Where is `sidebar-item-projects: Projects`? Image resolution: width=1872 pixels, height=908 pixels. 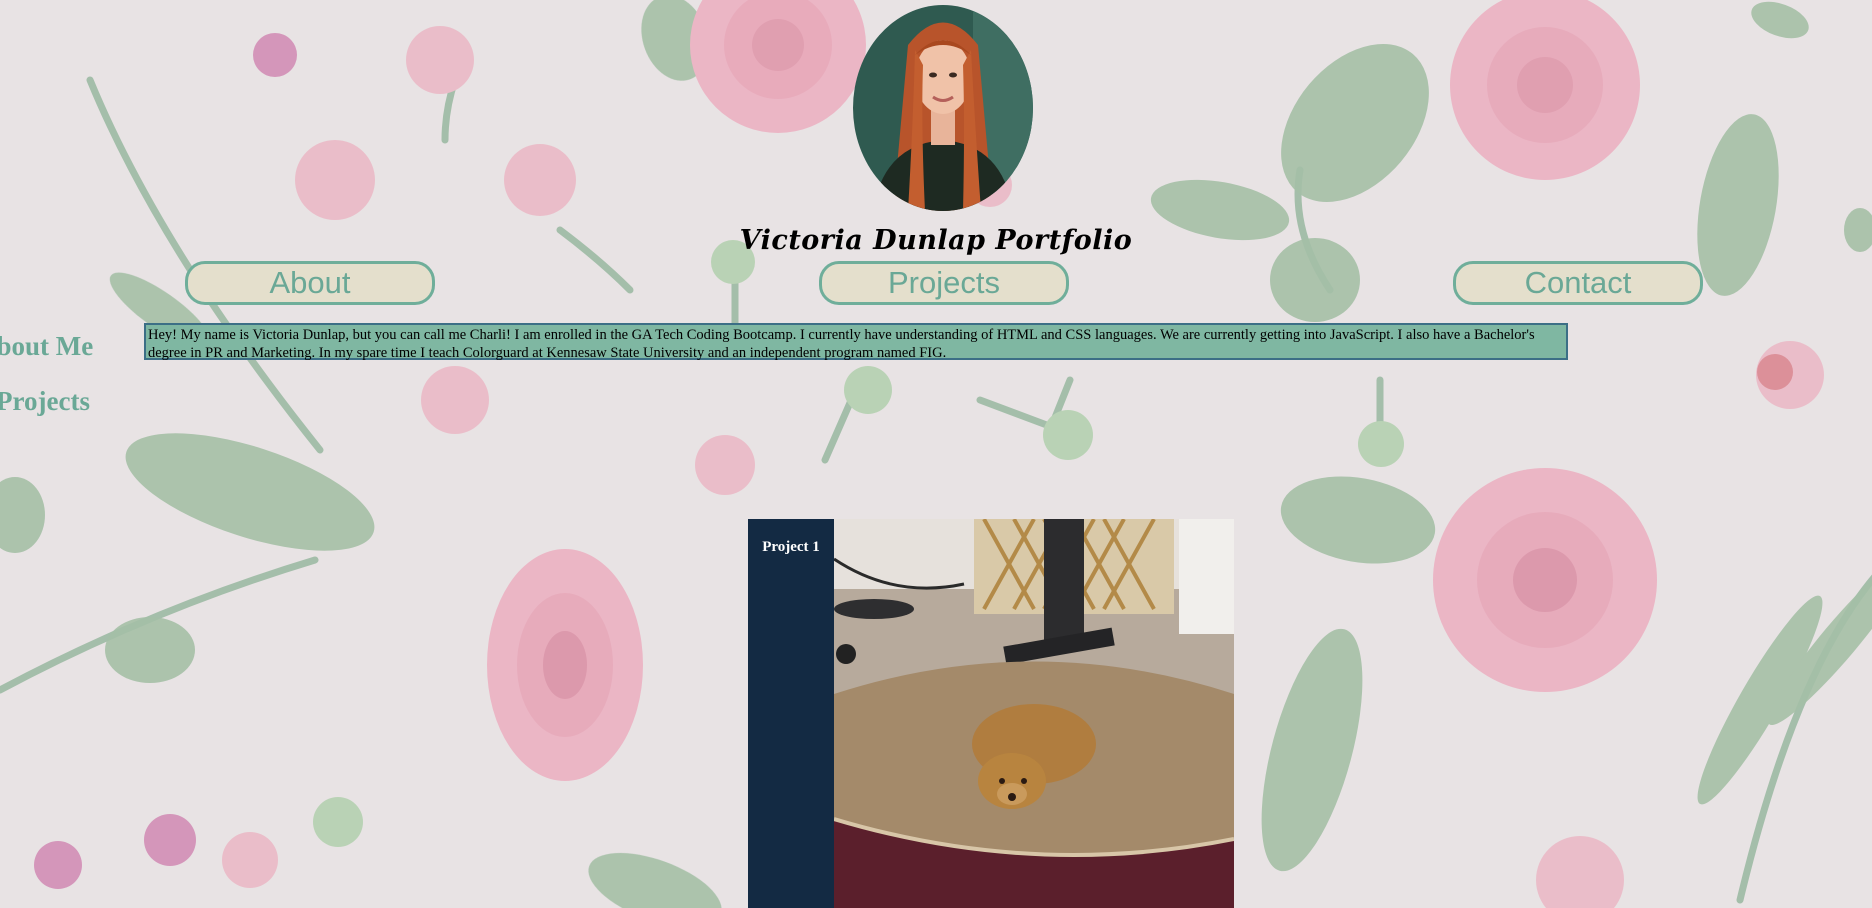 sidebar-item-projects: Projects is located at coordinates (45, 401).